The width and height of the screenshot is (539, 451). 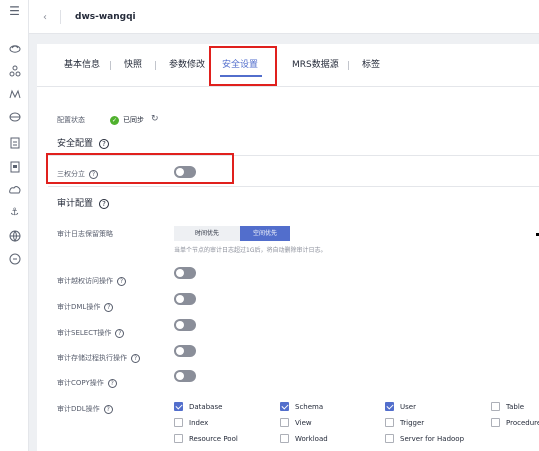 What do you see at coordinates (199, 423) in the screenshot?
I see `ddl-index-label: Index` at bounding box center [199, 423].